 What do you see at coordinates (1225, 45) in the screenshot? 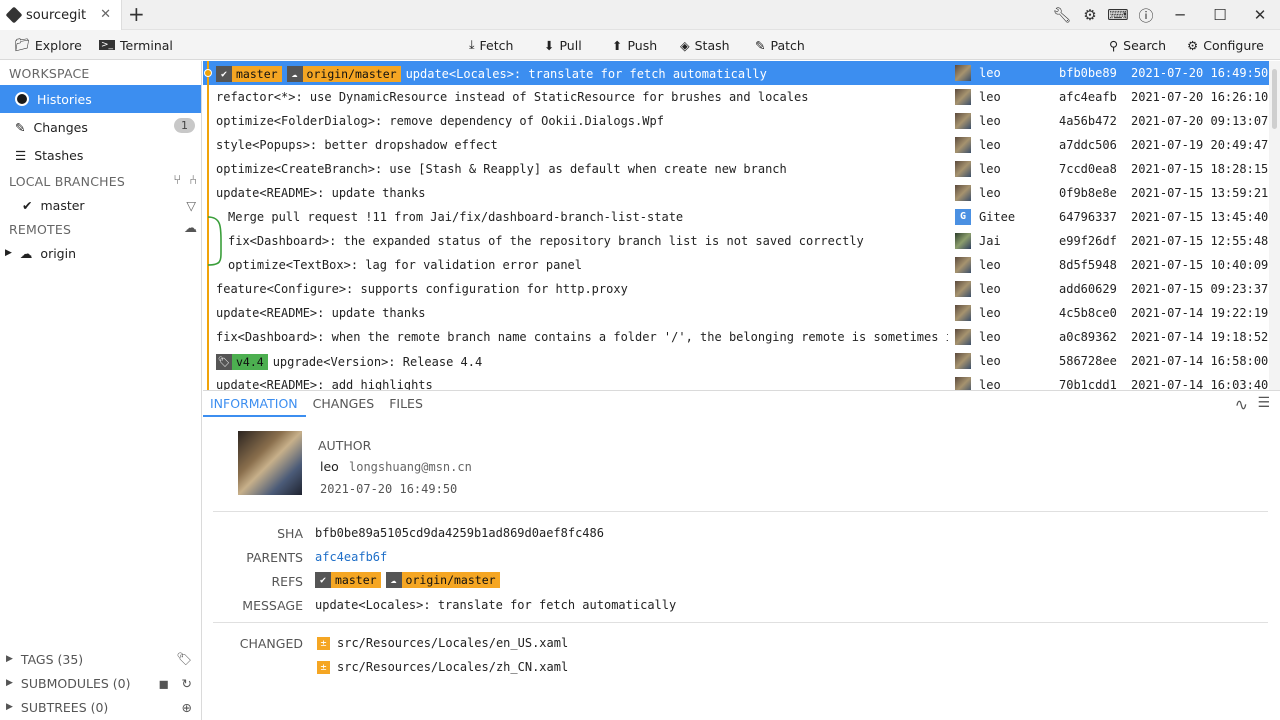
I see `configure-button: ⚙︎ Configure` at bounding box center [1225, 45].